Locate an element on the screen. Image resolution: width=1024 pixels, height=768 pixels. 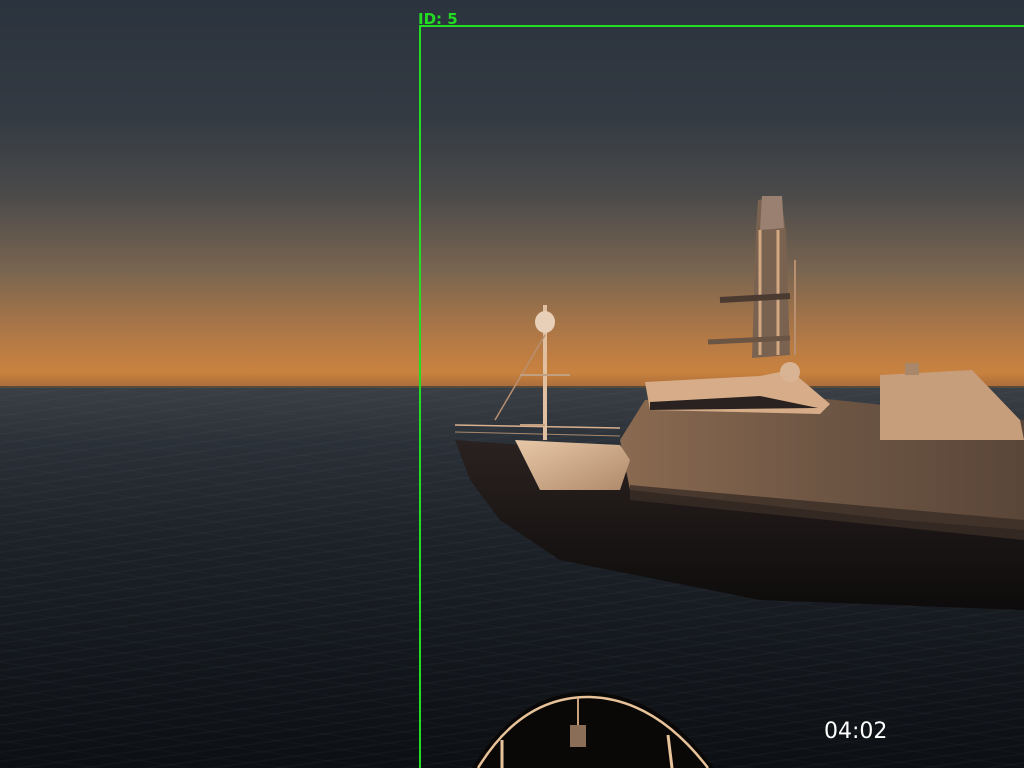
detection-id-label: ID: 5 is located at coordinates (438, 19).